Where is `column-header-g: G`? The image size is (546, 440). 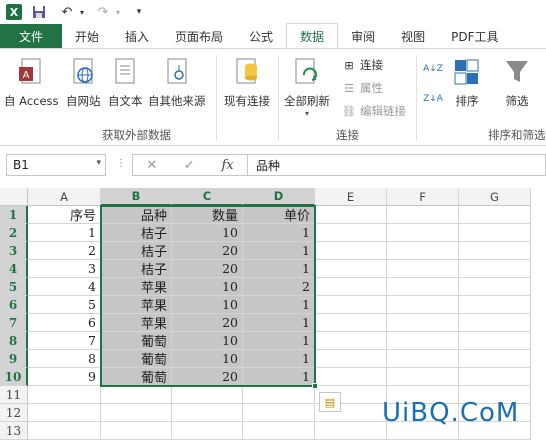
column-header-g: G is located at coordinates (495, 197).